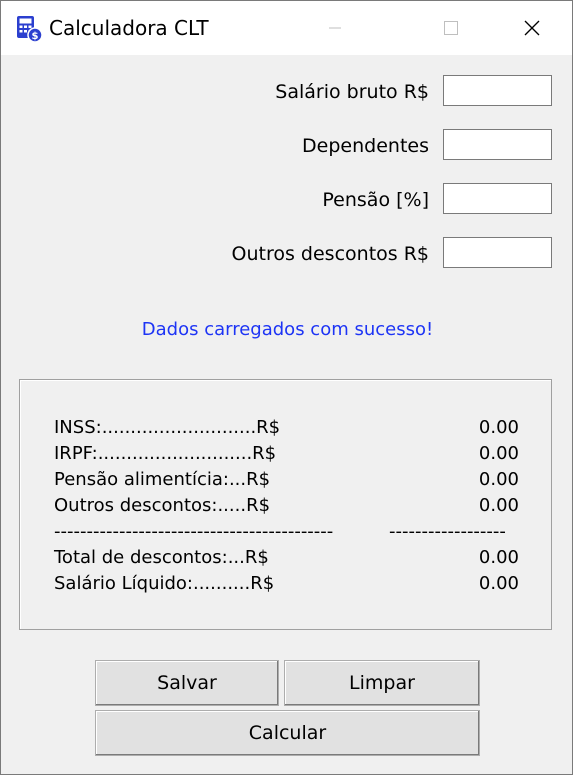 The image size is (573, 775). What do you see at coordinates (498, 505) in the screenshot?
I see `other-discounts-result-value: 0.00` at bounding box center [498, 505].